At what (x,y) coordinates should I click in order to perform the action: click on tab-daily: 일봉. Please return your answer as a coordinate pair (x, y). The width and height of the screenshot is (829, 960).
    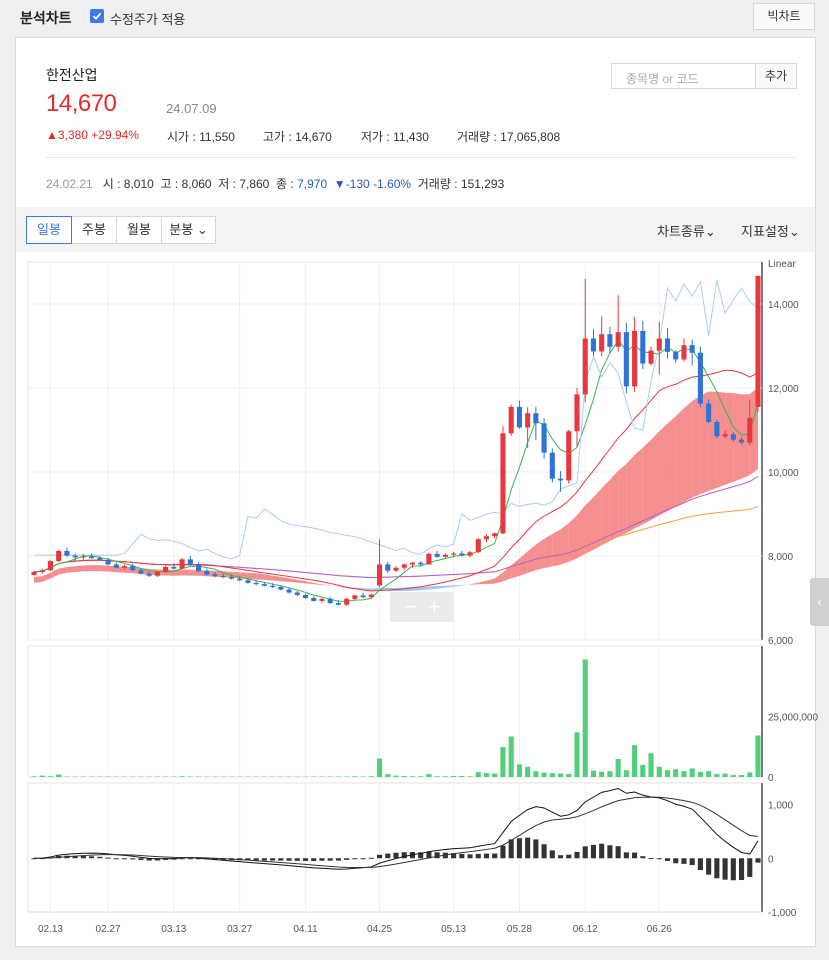
    Looking at the image, I should click on (49, 230).